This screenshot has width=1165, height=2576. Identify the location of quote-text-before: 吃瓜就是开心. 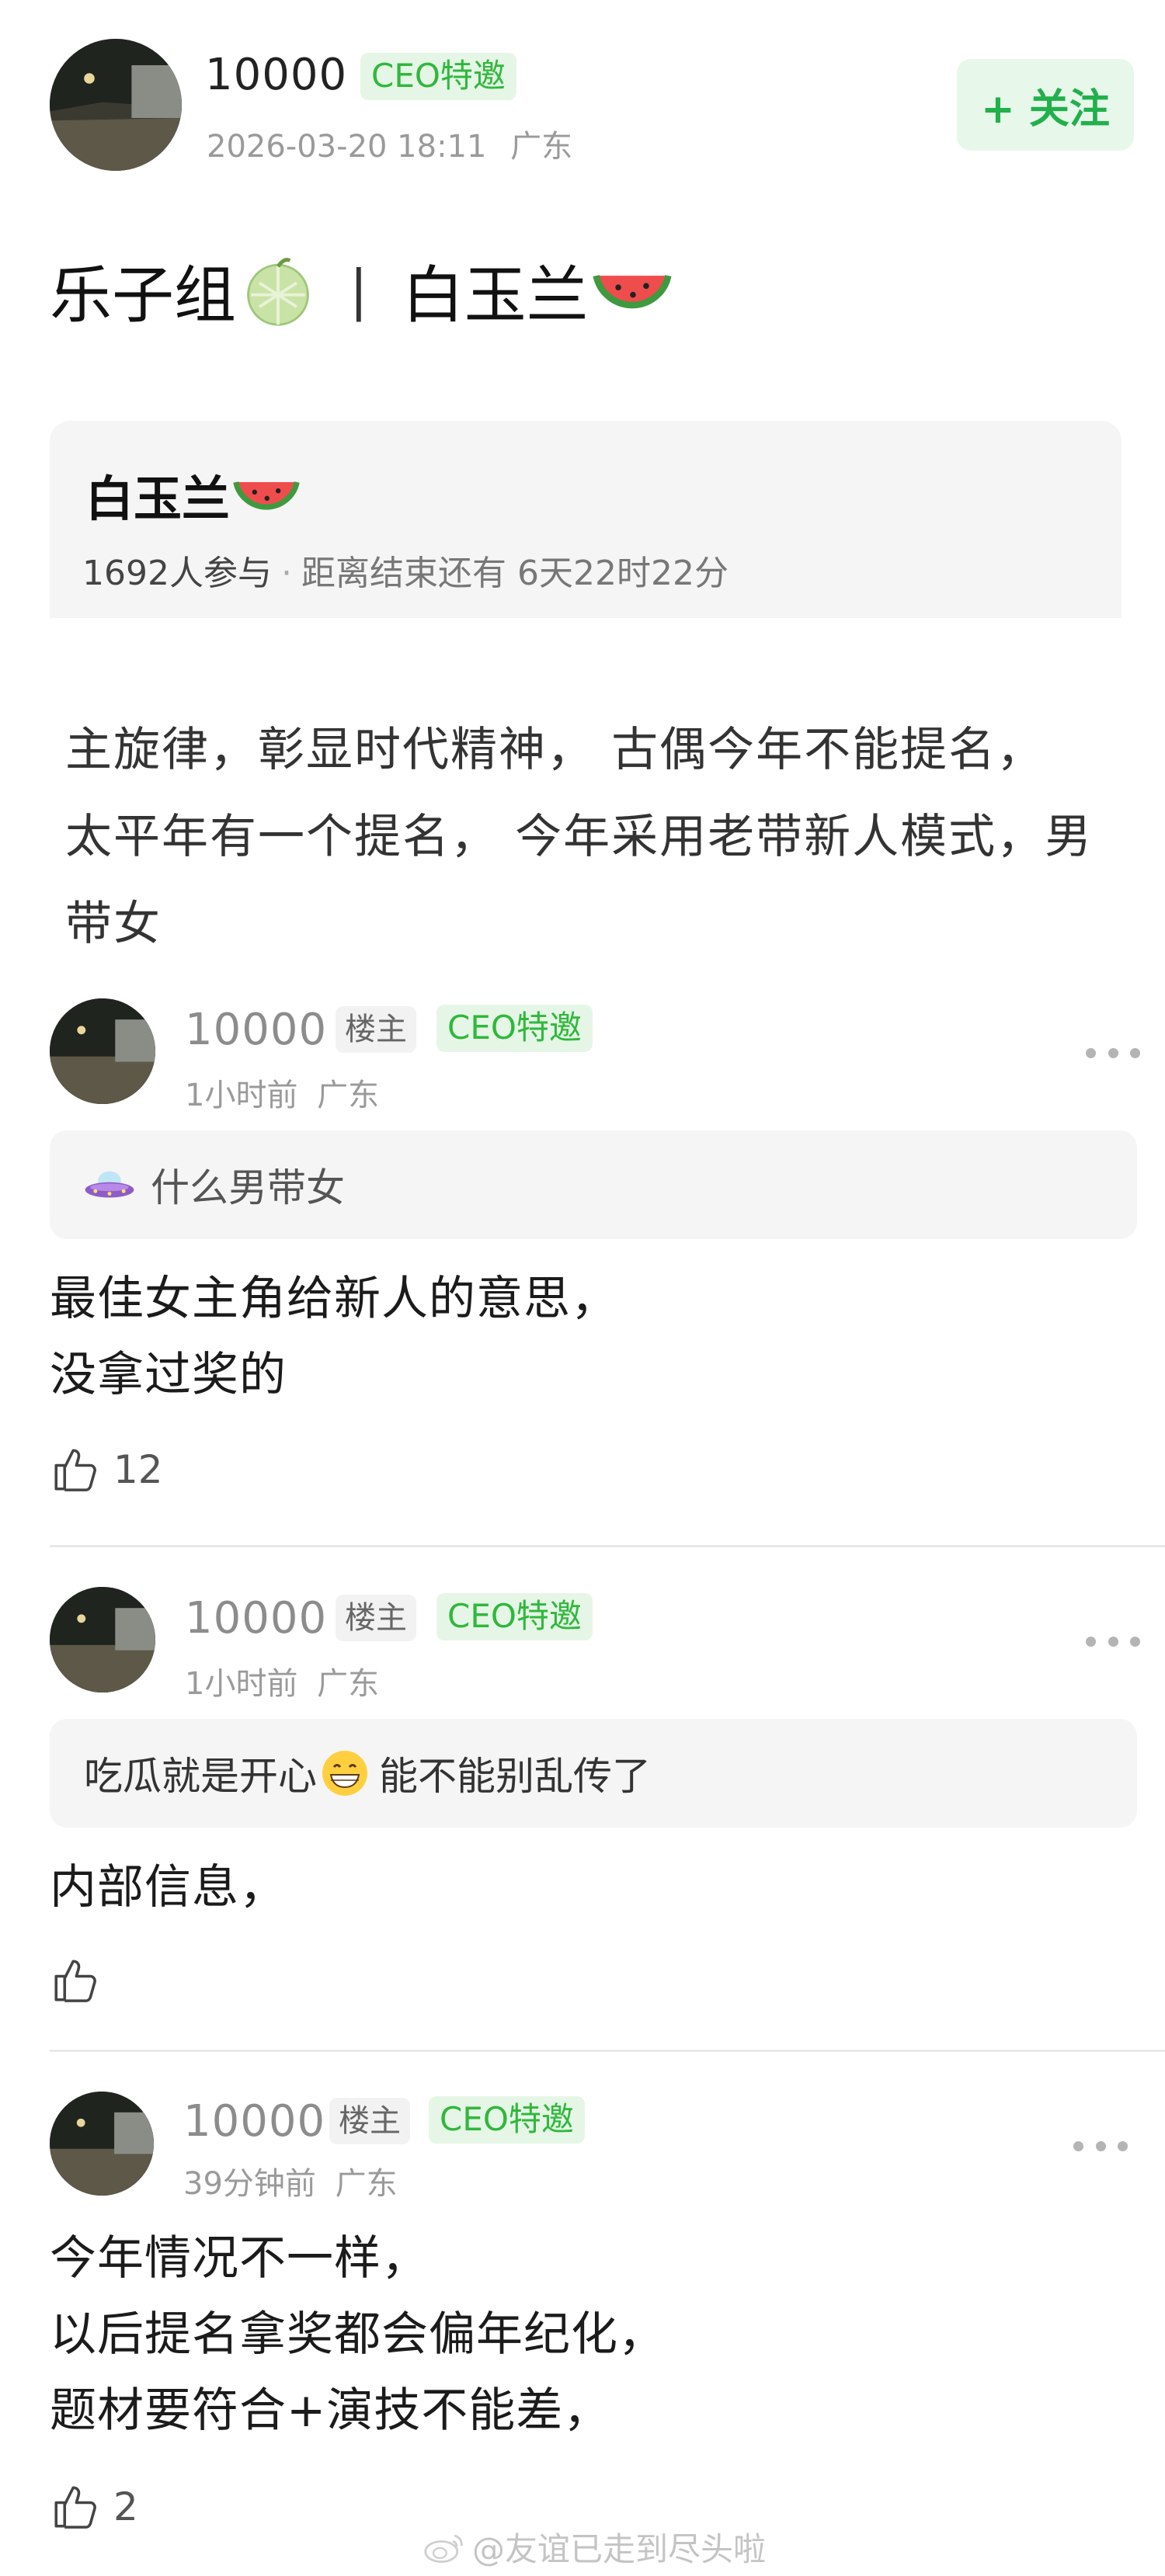
(200, 1776).